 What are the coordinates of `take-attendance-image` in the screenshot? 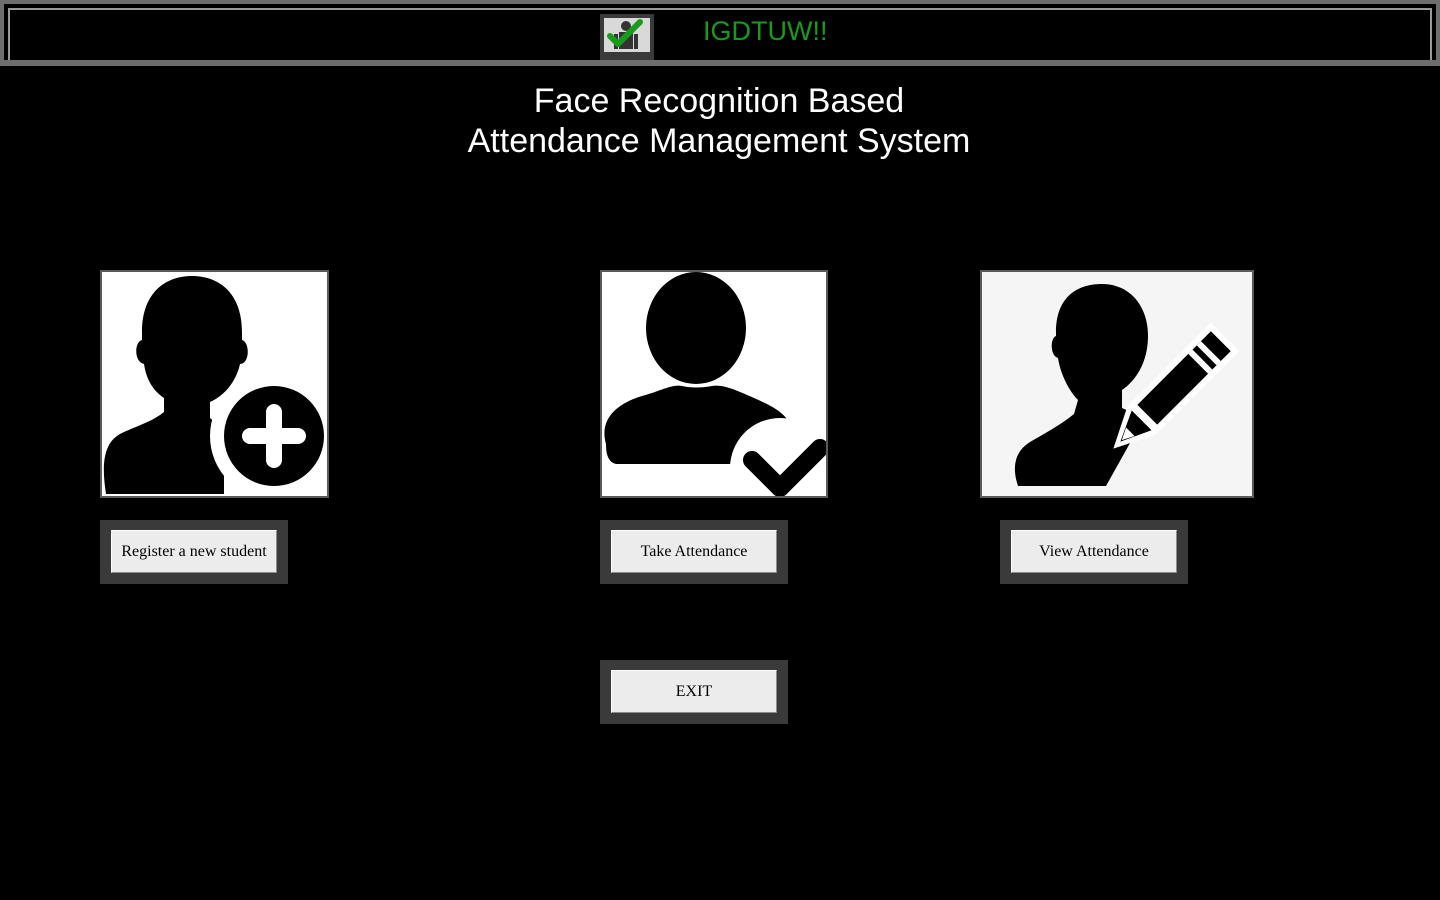 It's located at (714, 384).